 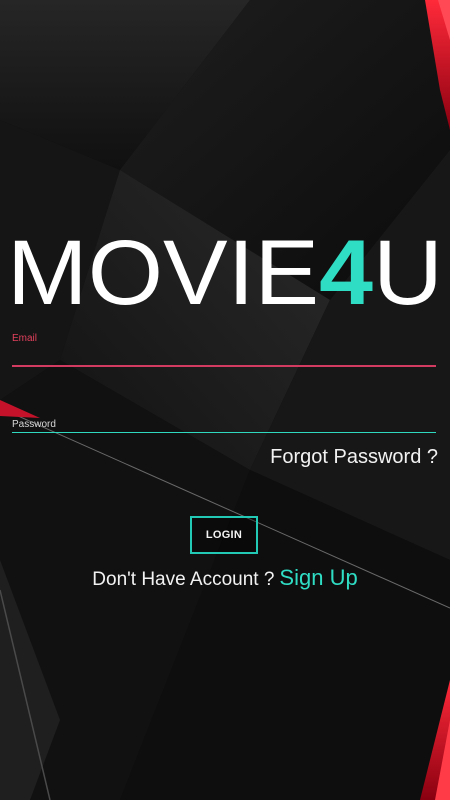 What do you see at coordinates (224, 366) in the screenshot?
I see `email-underline` at bounding box center [224, 366].